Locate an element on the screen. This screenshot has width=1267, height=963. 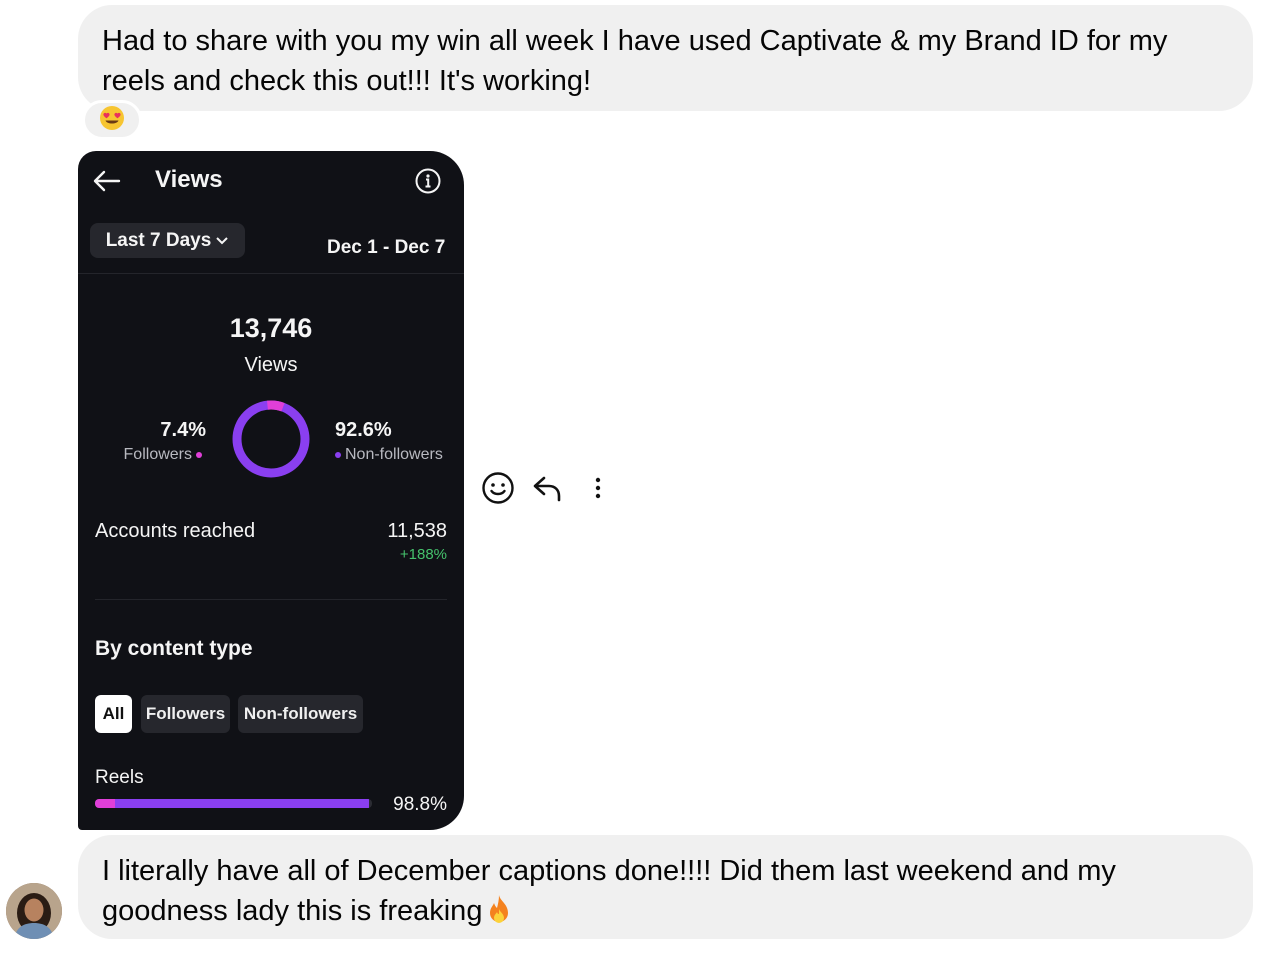
message-reaction is located at coordinates (112, 120).